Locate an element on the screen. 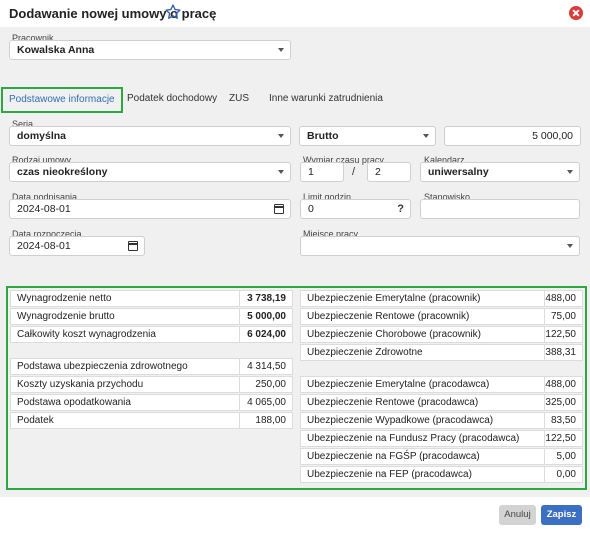  tab-zus: ZUS is located at coordinates (239, 100).